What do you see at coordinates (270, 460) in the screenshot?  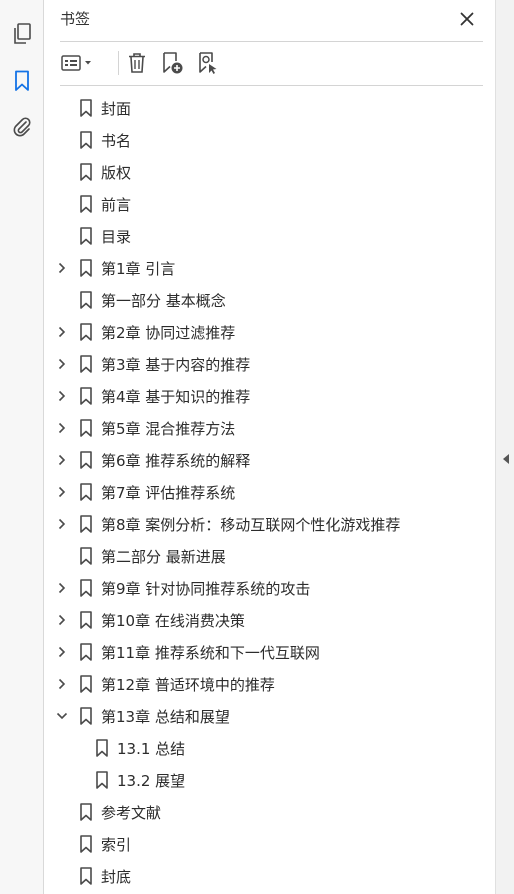 I see `bookmark-item: 第6章 推荐系统的解释` at bounding box center [270, 460].